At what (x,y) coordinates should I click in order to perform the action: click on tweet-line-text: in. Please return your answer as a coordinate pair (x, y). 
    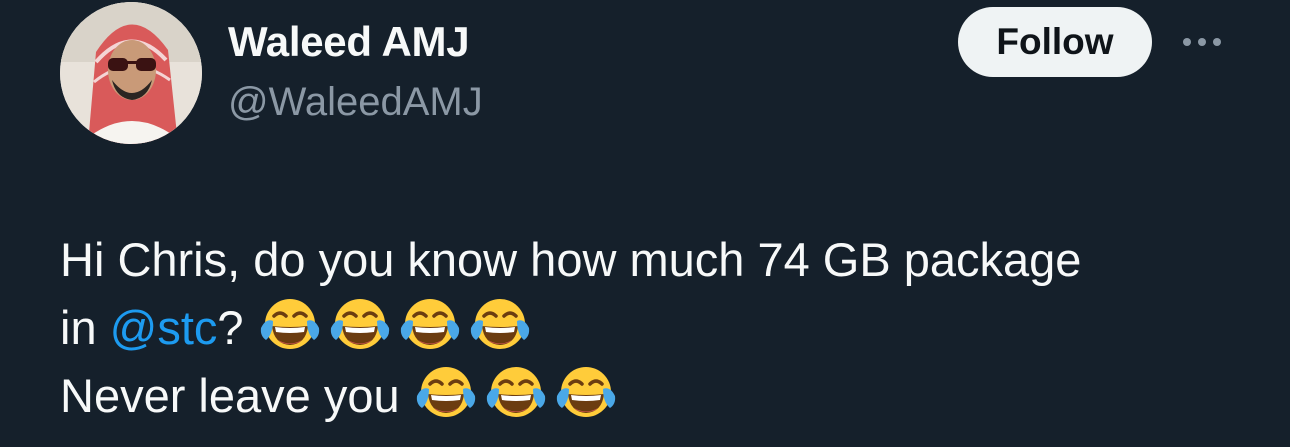
    Looking at the image, I should click on (85, 327).